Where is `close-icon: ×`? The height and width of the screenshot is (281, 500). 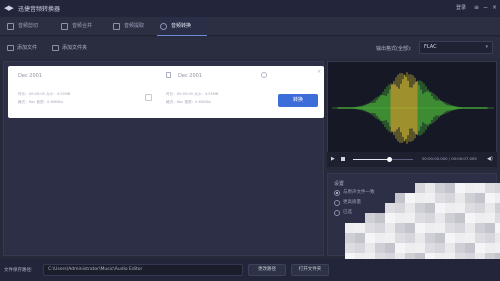
close-icon: × is located at coordinates (494, 8).